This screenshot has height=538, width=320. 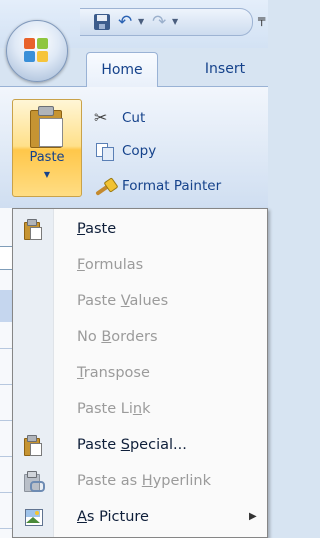 I want to click on menu-item-as-picture: As Picture ▶, so click(x=140, y=517).